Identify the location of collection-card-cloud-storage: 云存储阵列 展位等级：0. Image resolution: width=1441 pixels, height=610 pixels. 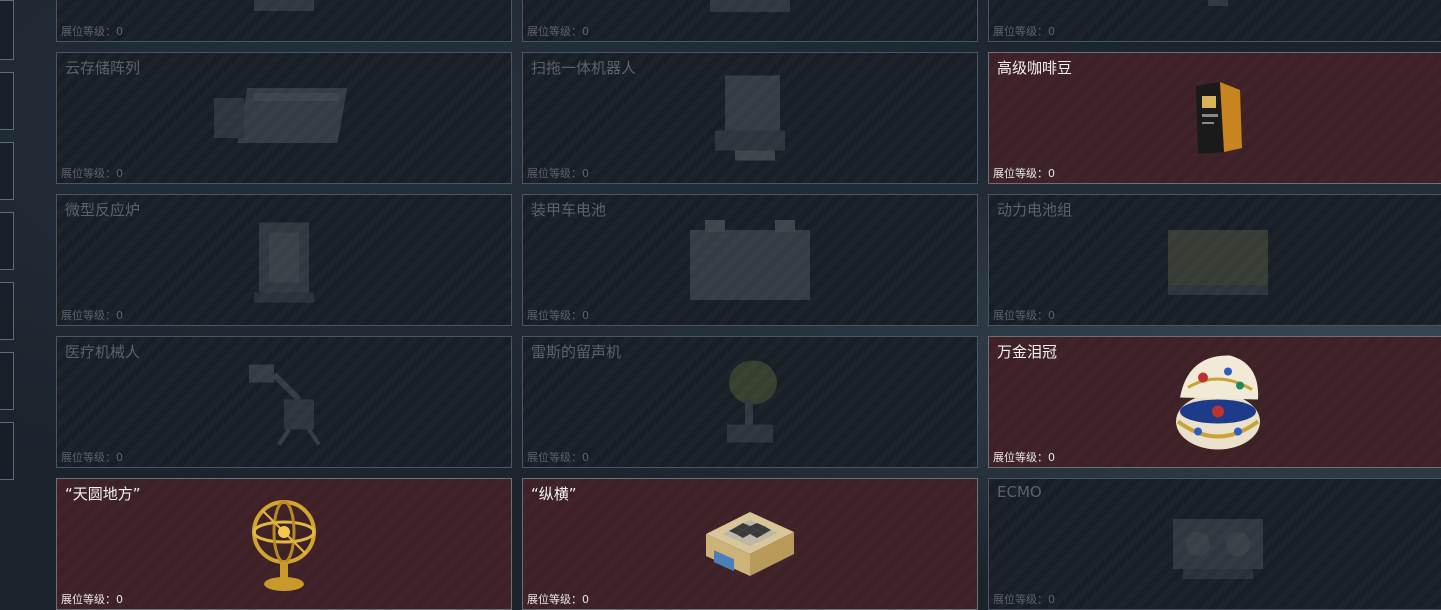
(284, 118).